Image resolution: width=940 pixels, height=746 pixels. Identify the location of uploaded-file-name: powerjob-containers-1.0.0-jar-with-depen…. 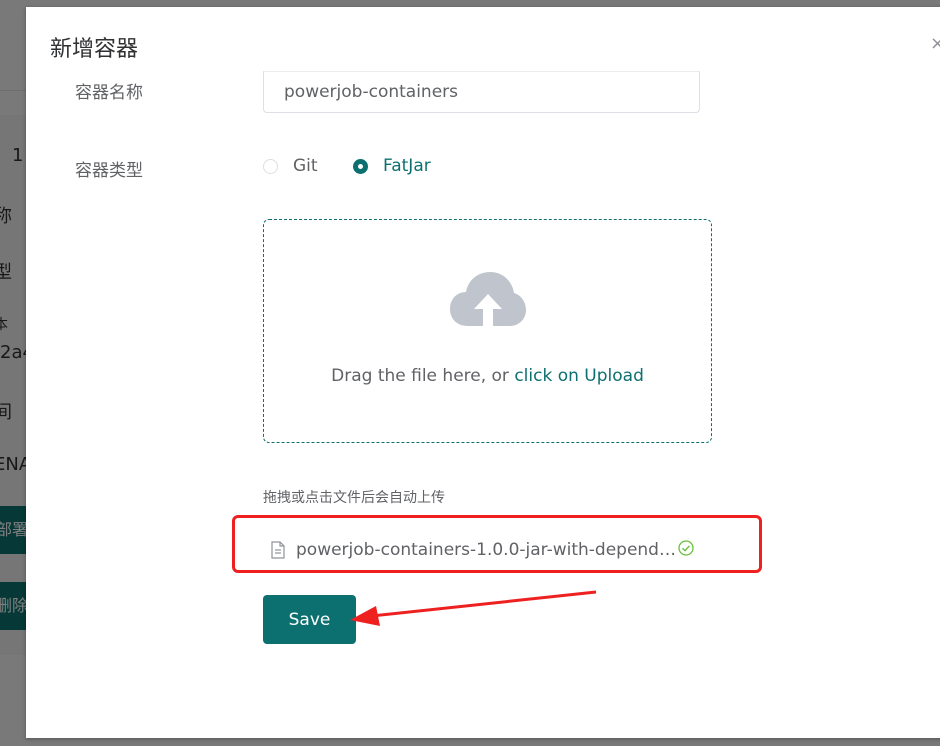
(486, 550).